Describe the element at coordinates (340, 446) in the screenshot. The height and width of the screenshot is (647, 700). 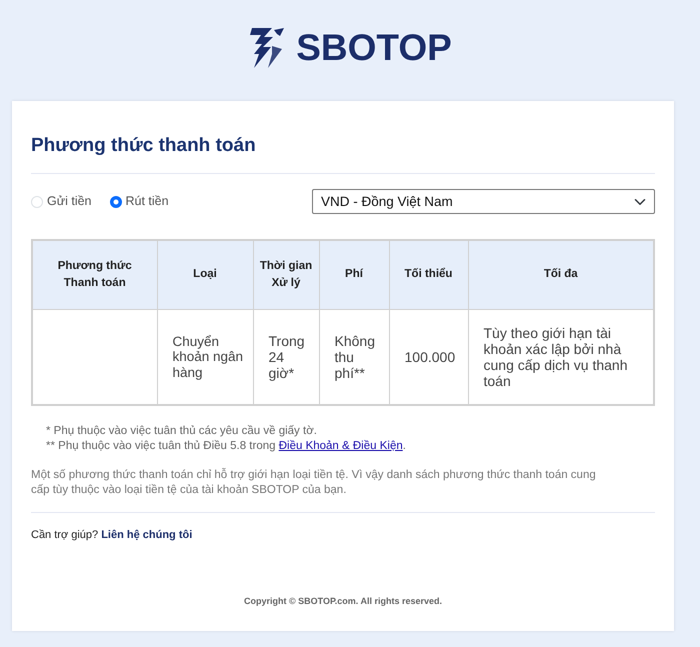
I see `terms-link: Điều Khoản & Điều Kiện` at that location.